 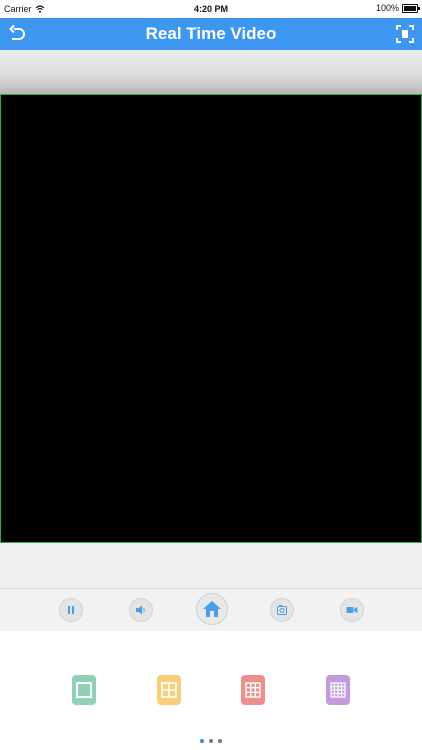 I want to click on video-camera-icon, so click(x=352, y=610).